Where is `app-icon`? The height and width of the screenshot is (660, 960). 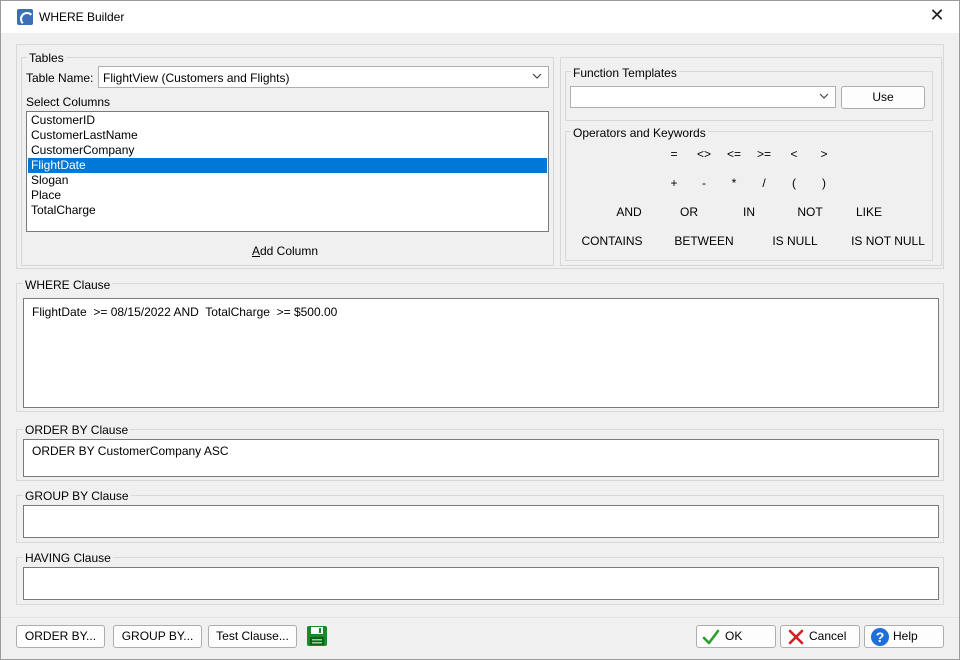 app-icon is located at coordinates (25, 17).